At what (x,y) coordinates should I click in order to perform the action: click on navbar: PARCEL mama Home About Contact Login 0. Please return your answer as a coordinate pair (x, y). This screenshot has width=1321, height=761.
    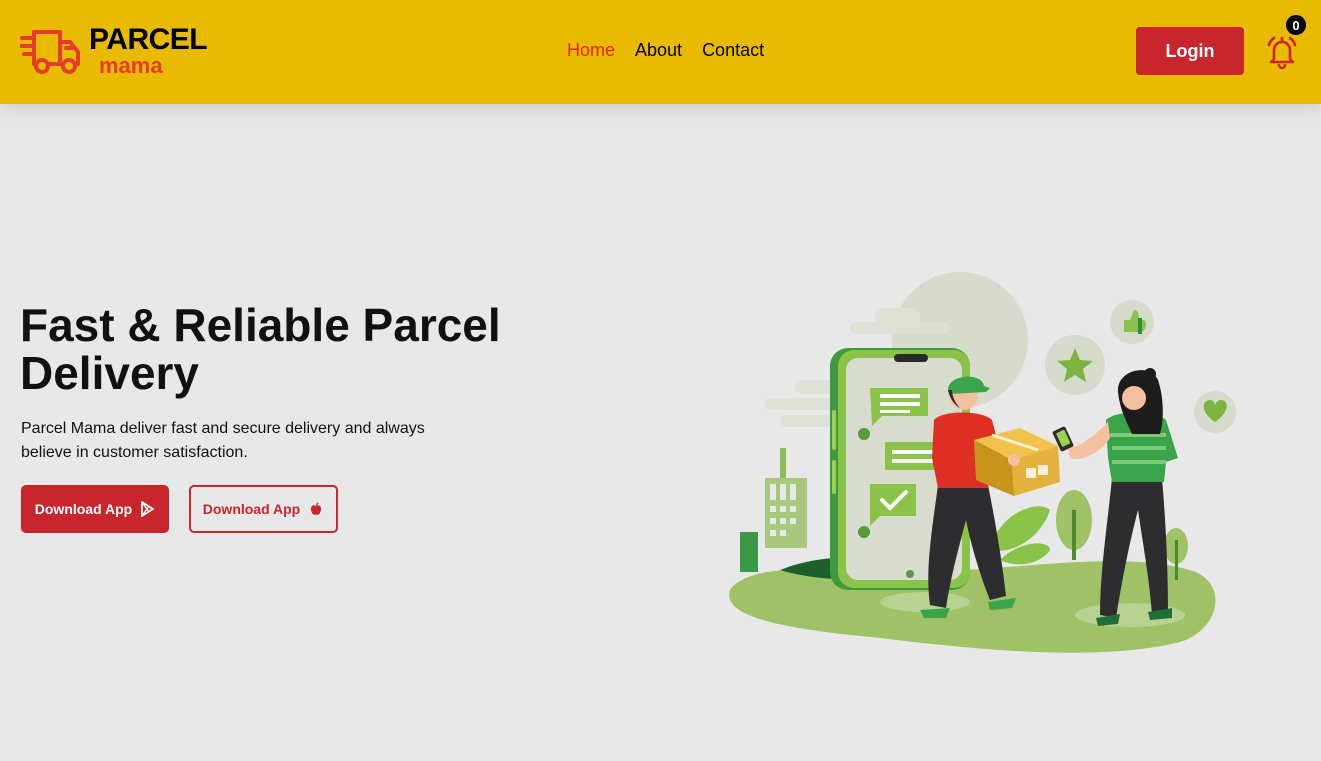
    Looking at the image, I should click on (660, 52).